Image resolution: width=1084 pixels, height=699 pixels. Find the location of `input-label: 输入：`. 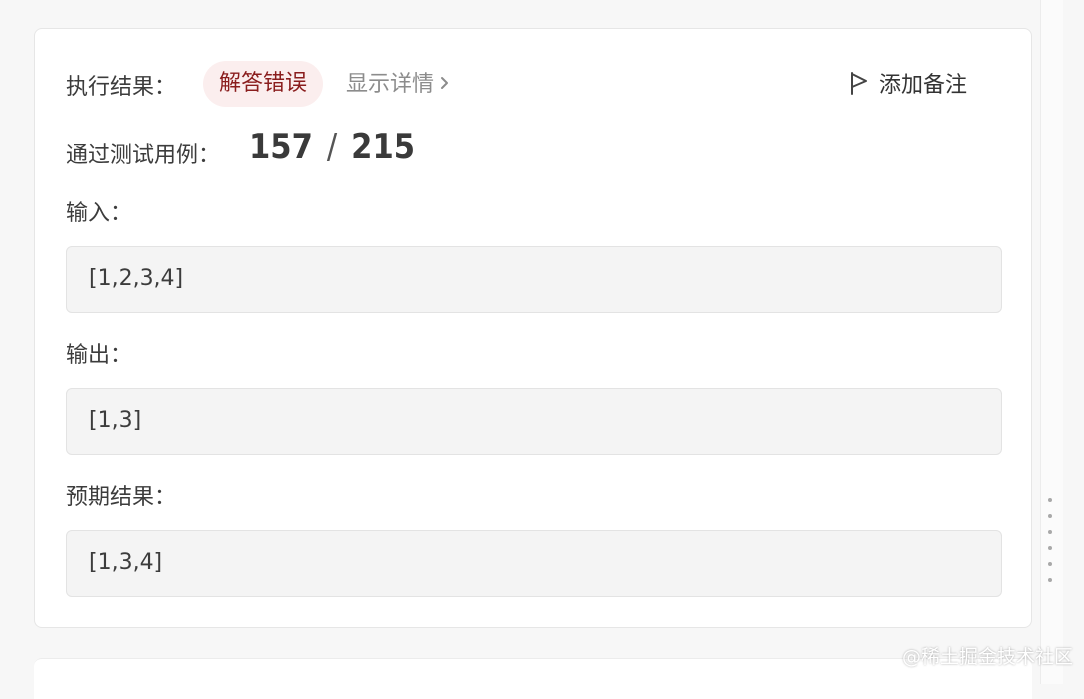

input-label: 输入： is located at coordinates (99, 213).